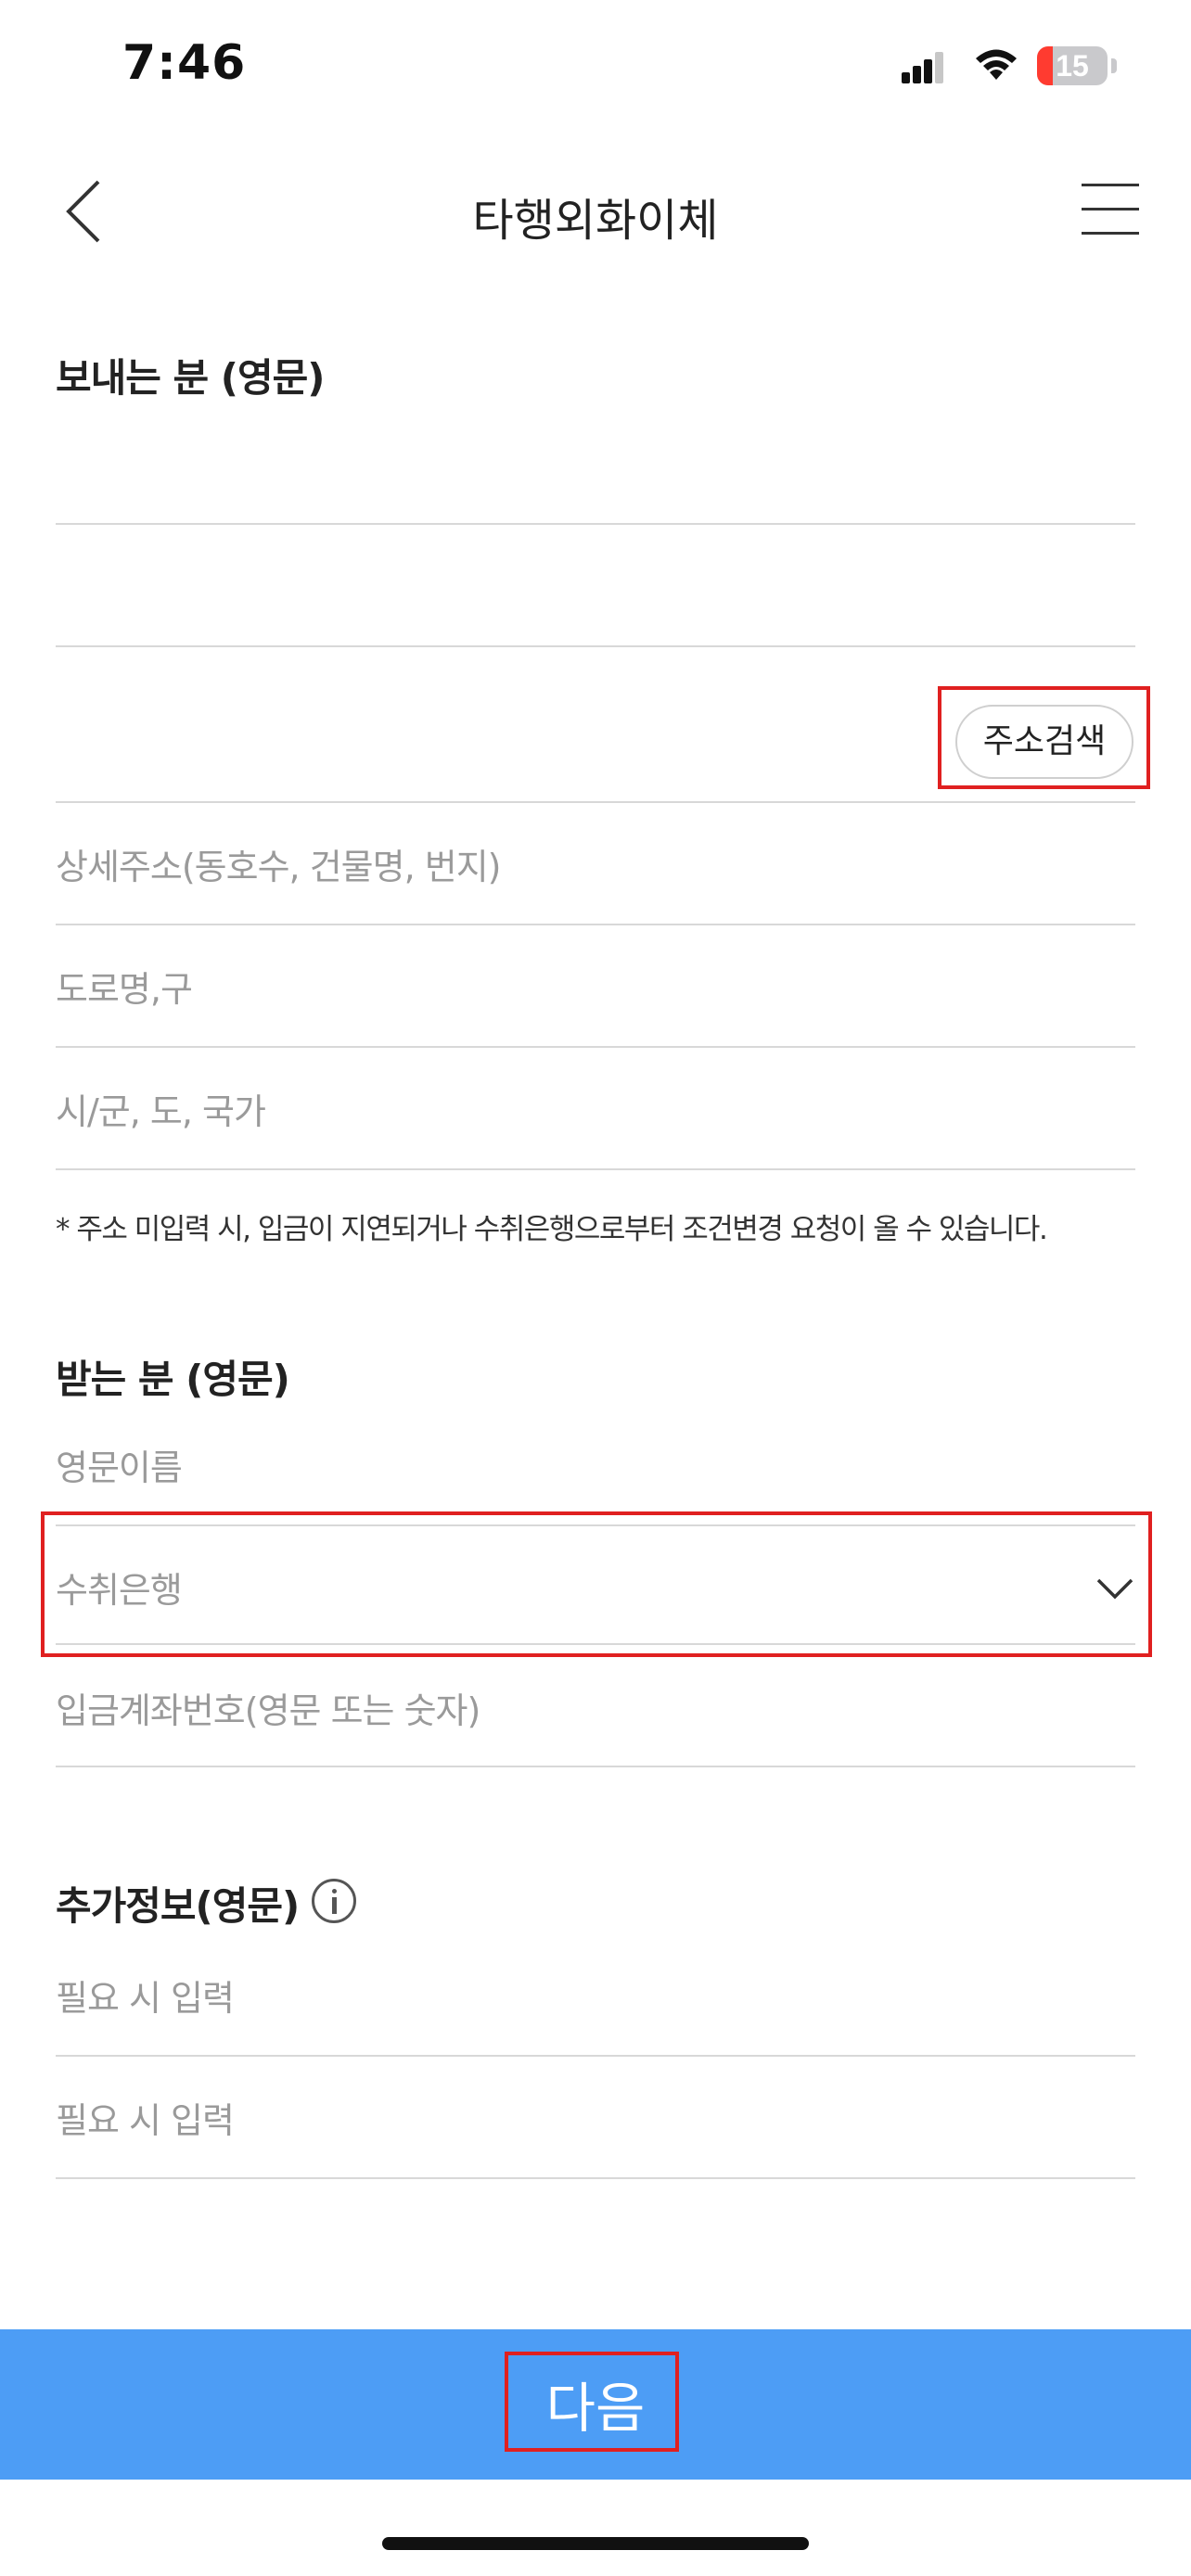  I want to click on zipcode-underline, so click(595, 802).